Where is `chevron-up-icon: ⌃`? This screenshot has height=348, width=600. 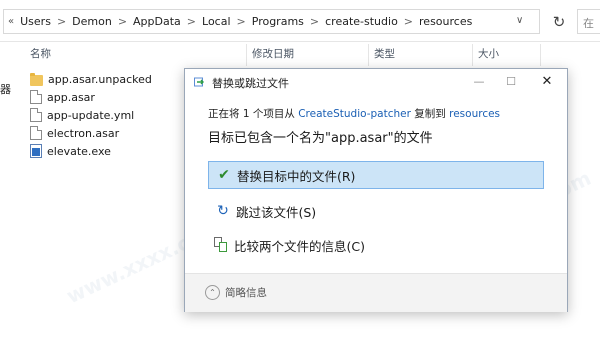 chevron-up-icon: ⌃ is located at coordinates (212, 292).